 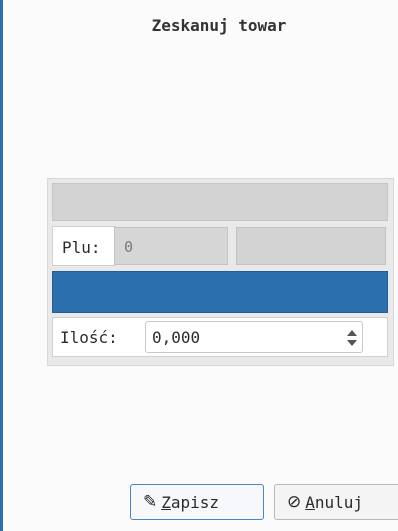 What do you see at coordinates (352, 343) in the screenshot?
I see `spin-down-icon` at bounding box center [352, 343].